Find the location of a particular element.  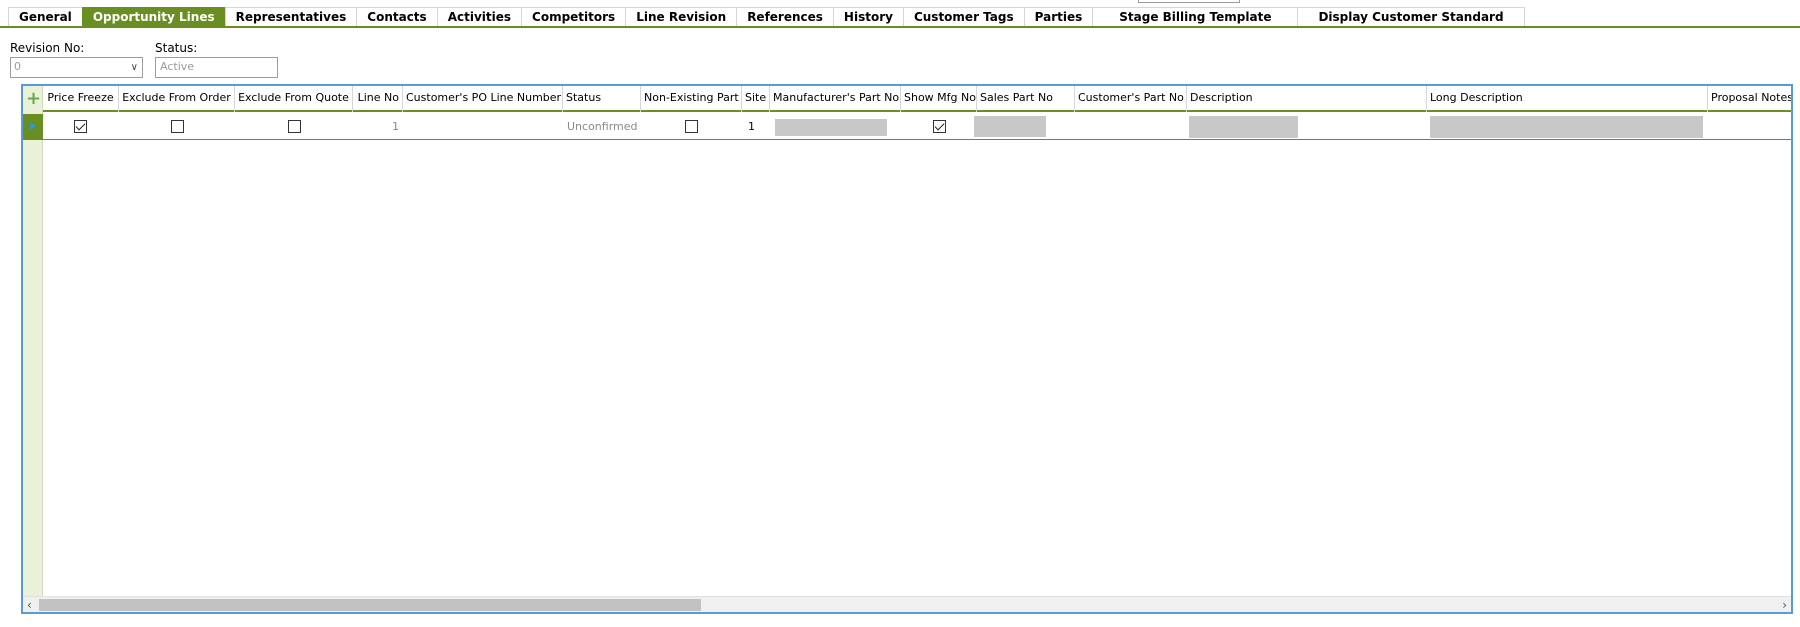

scroll-right-icon: › is located at coordinates (1784, 604).